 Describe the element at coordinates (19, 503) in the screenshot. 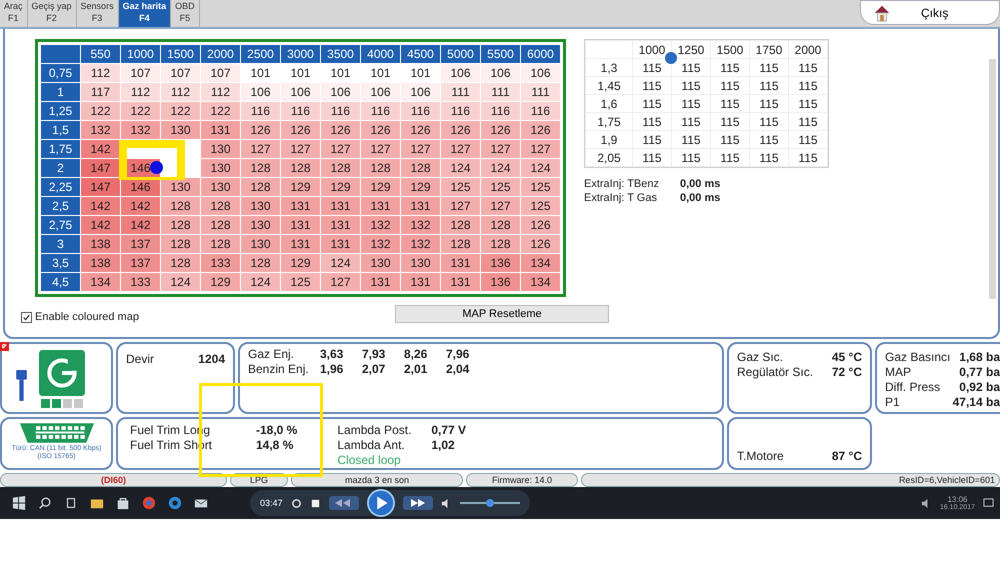

I see `windows-start-icon` at that location.